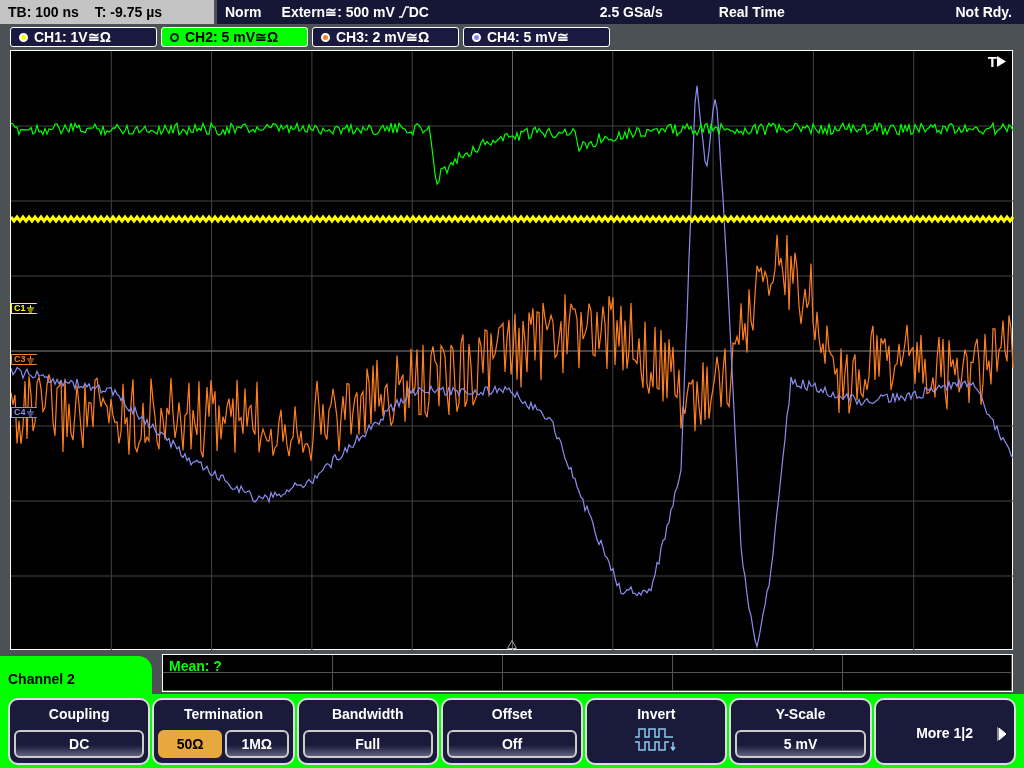 Image resolution: width=1024 pixels, height=768 pixels. I want to click on run-state-label: Not Rdy., so click(983, 12).